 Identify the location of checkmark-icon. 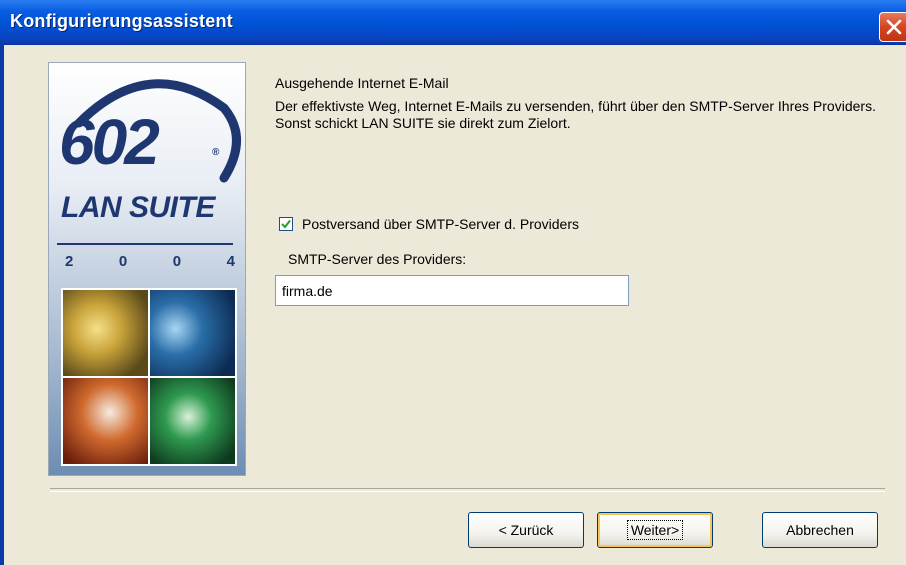
(286, 224).